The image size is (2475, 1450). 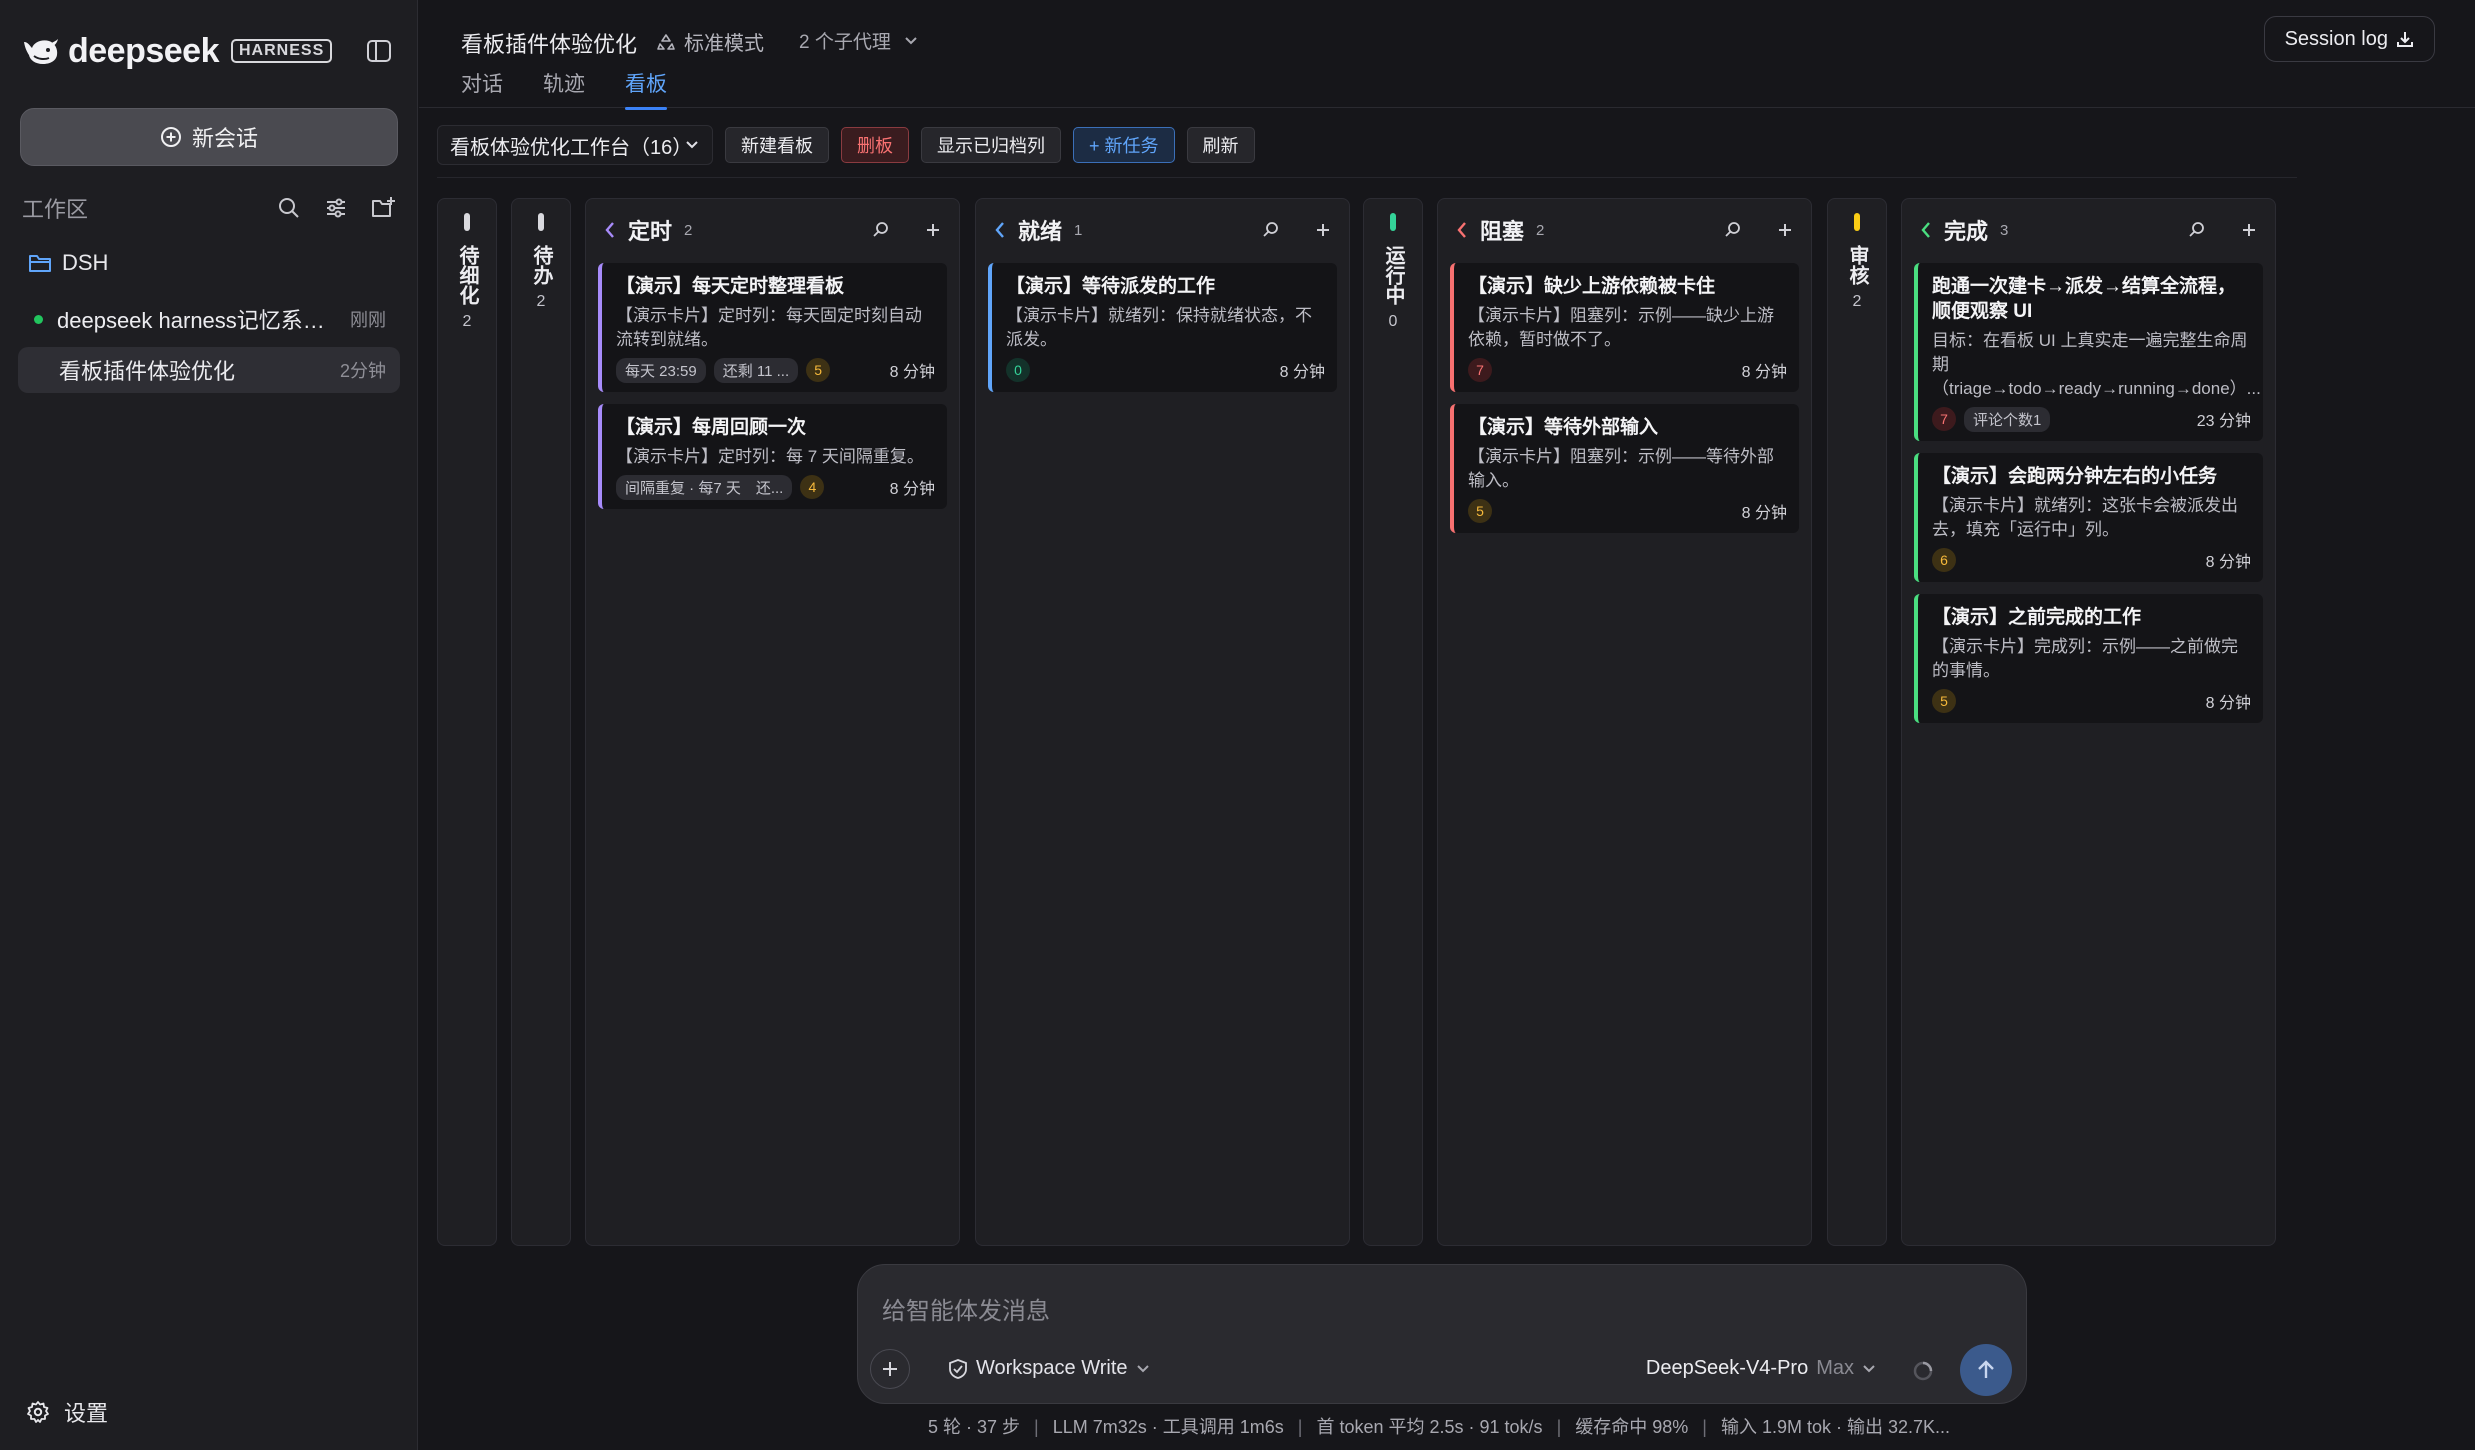 What do you see at coordinates (209, 319) in the screenshot?
I see `session-item: deepseek harness记忆系统工程化落地方案 刚刚` at bounding box center [209, 319].